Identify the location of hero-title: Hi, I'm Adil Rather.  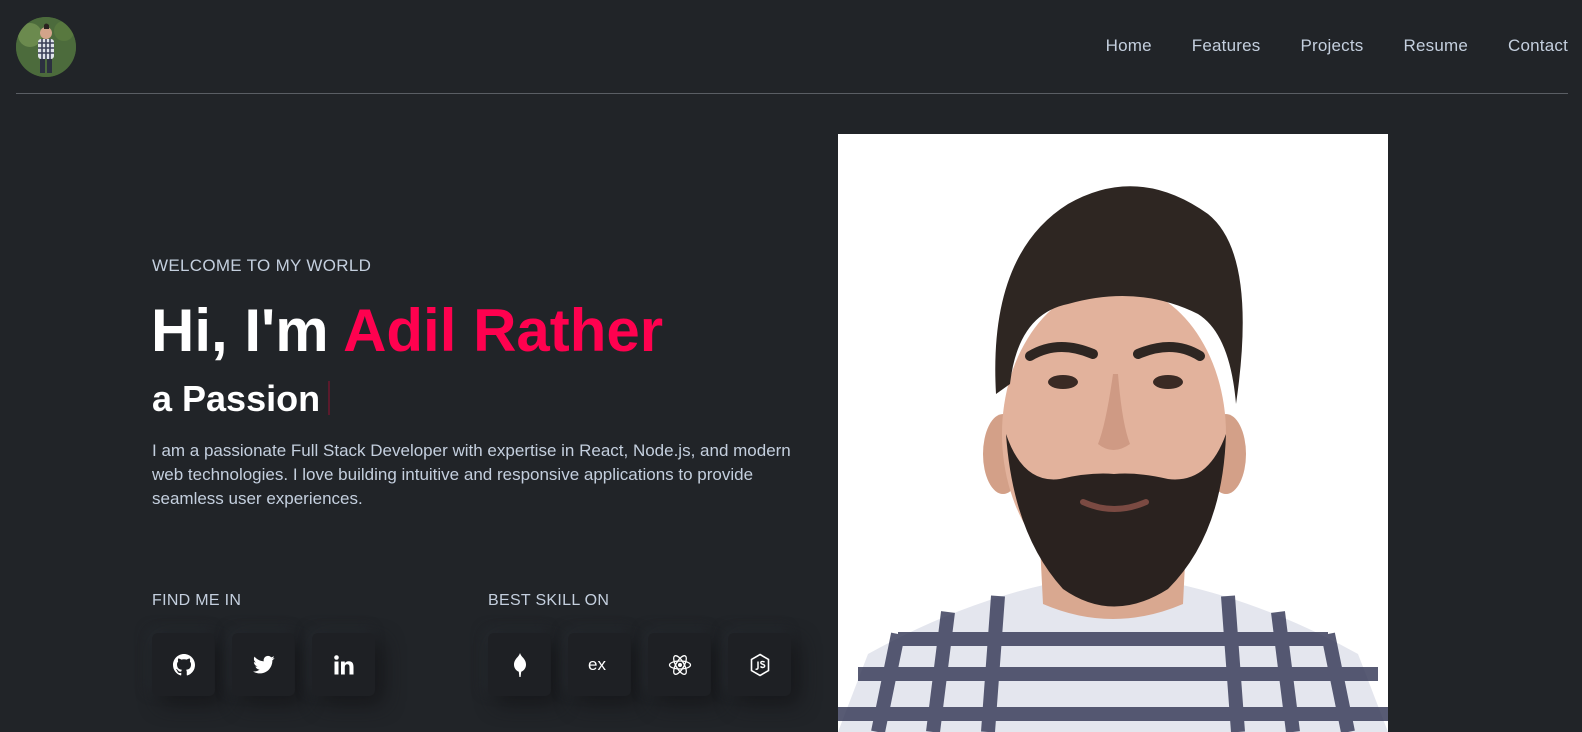
(407, 330).